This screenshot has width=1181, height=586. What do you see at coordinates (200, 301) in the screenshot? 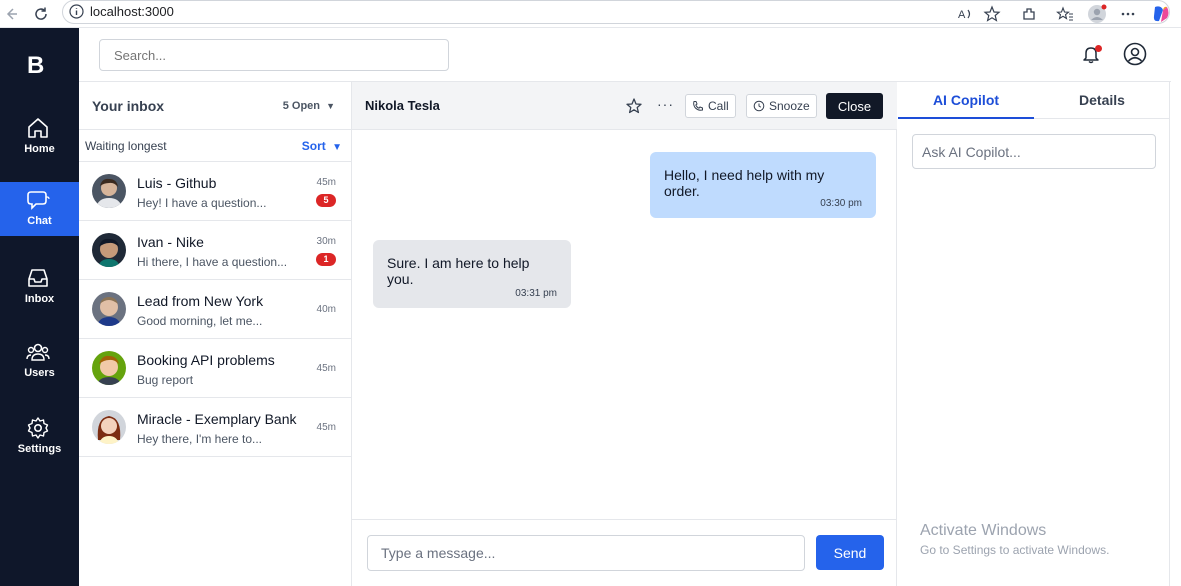
I see `conversation-name: Lead from New York` at bounding box center [200, 301].